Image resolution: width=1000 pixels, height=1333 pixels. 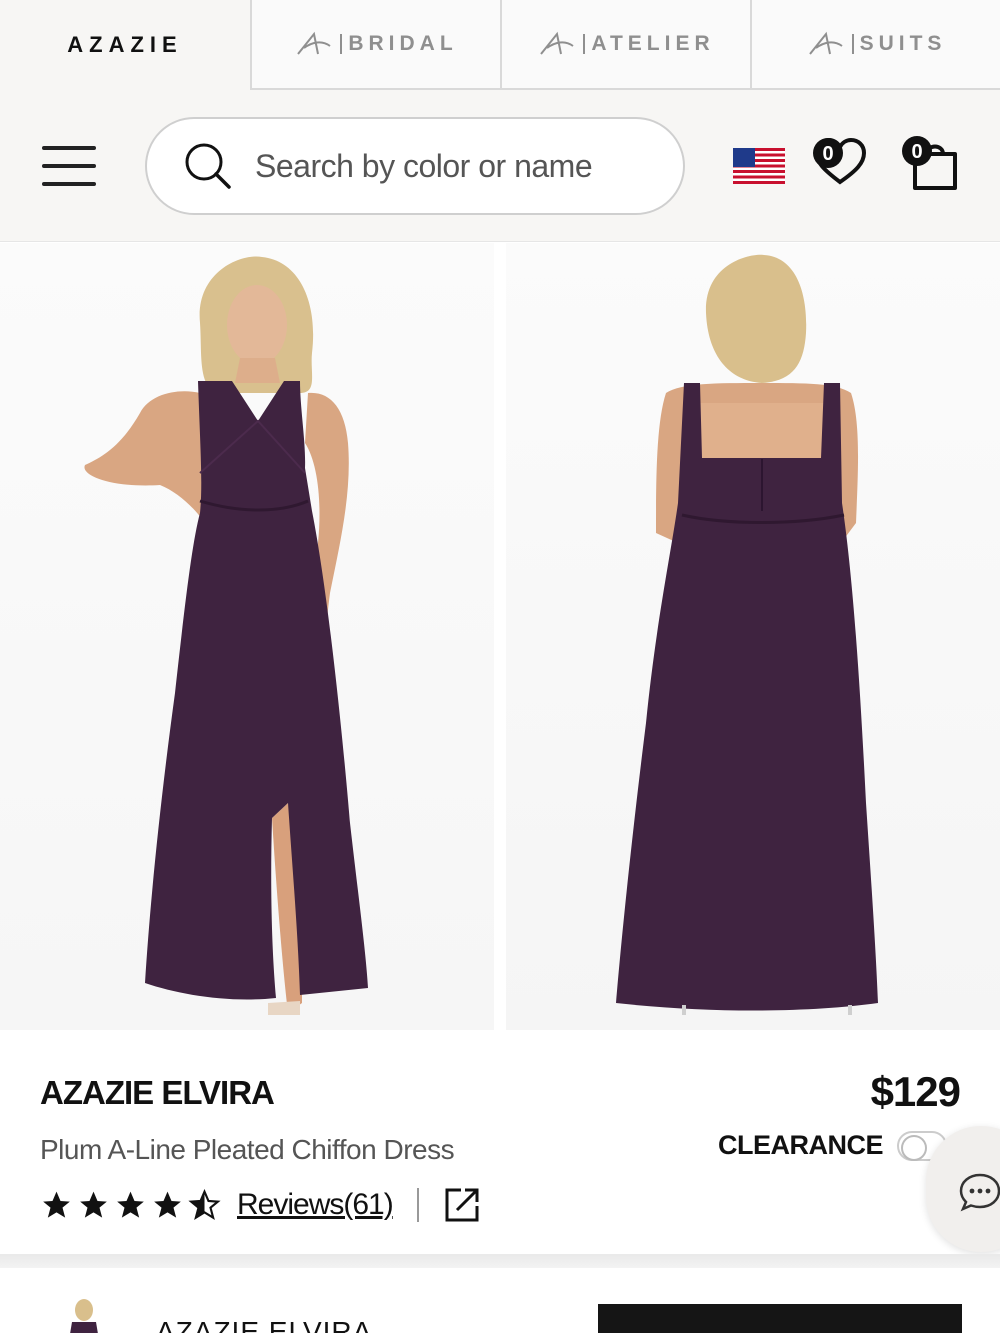 I want to click on star-half-icon, so click(x=204, y=1204).